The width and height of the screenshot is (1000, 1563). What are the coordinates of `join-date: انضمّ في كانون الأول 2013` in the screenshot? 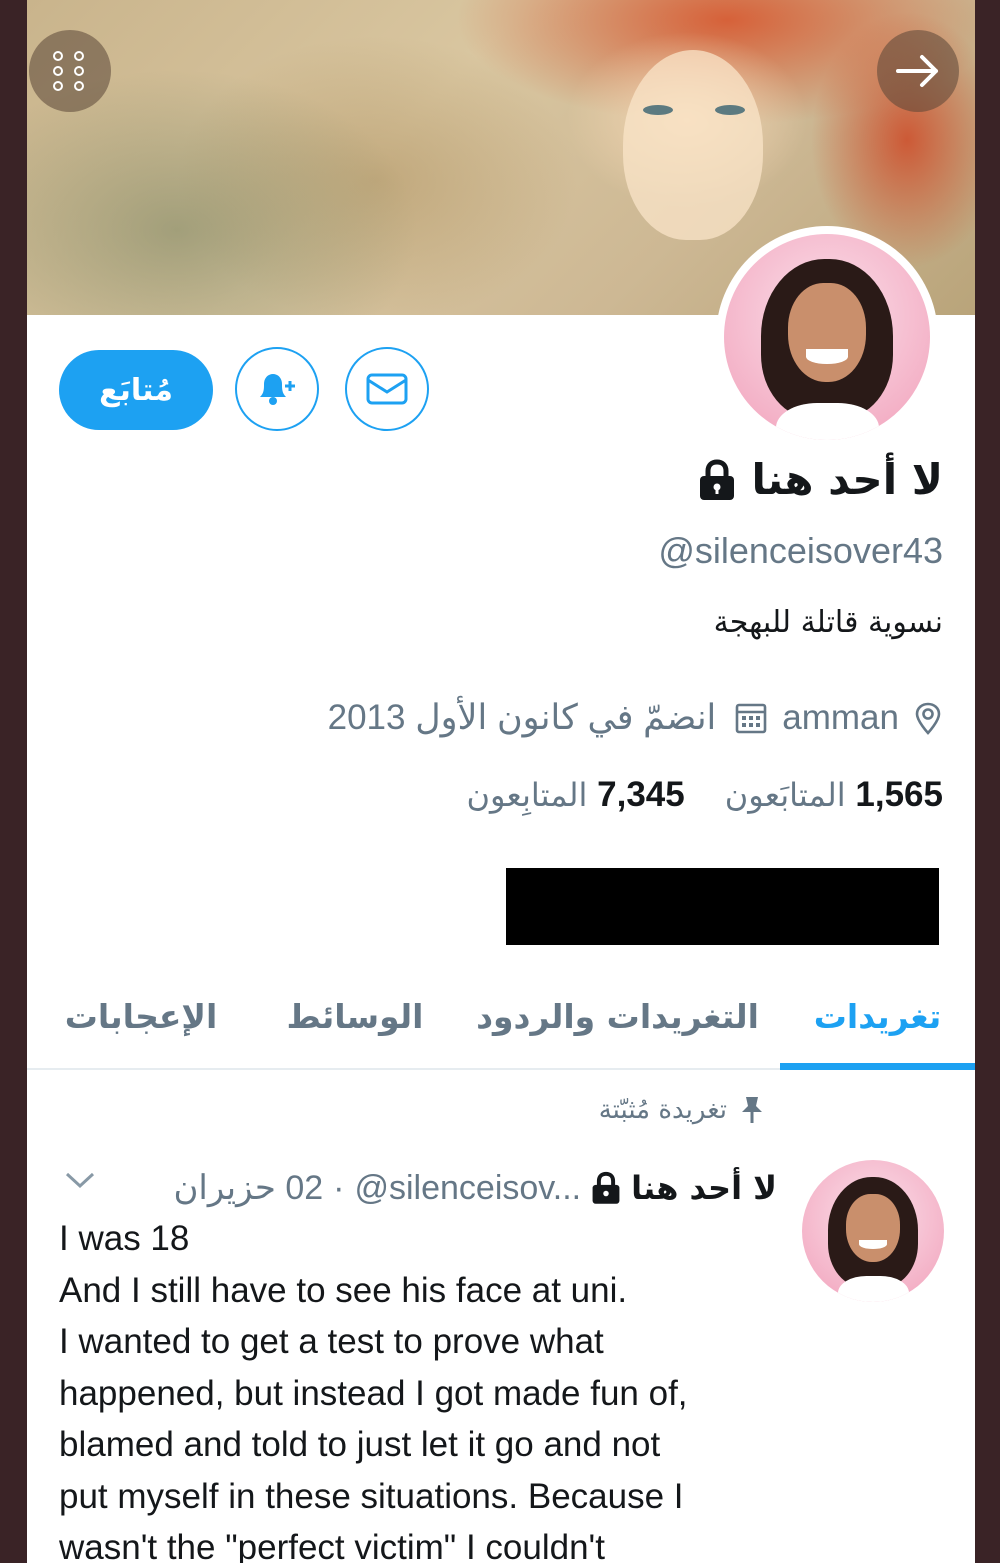 It's located at (548, 718).